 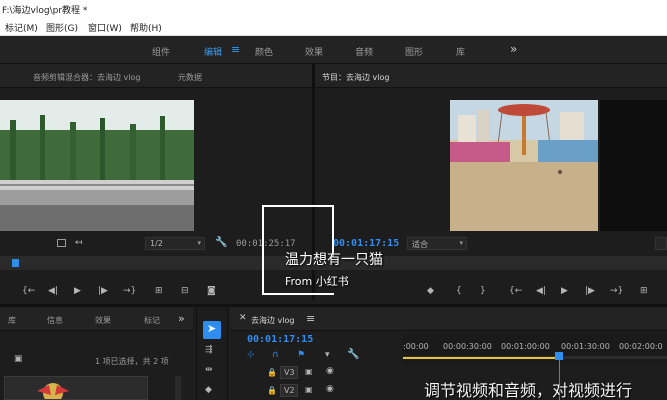 I want to click on source-scale-value: 1/2, so click(x=156, y=243).